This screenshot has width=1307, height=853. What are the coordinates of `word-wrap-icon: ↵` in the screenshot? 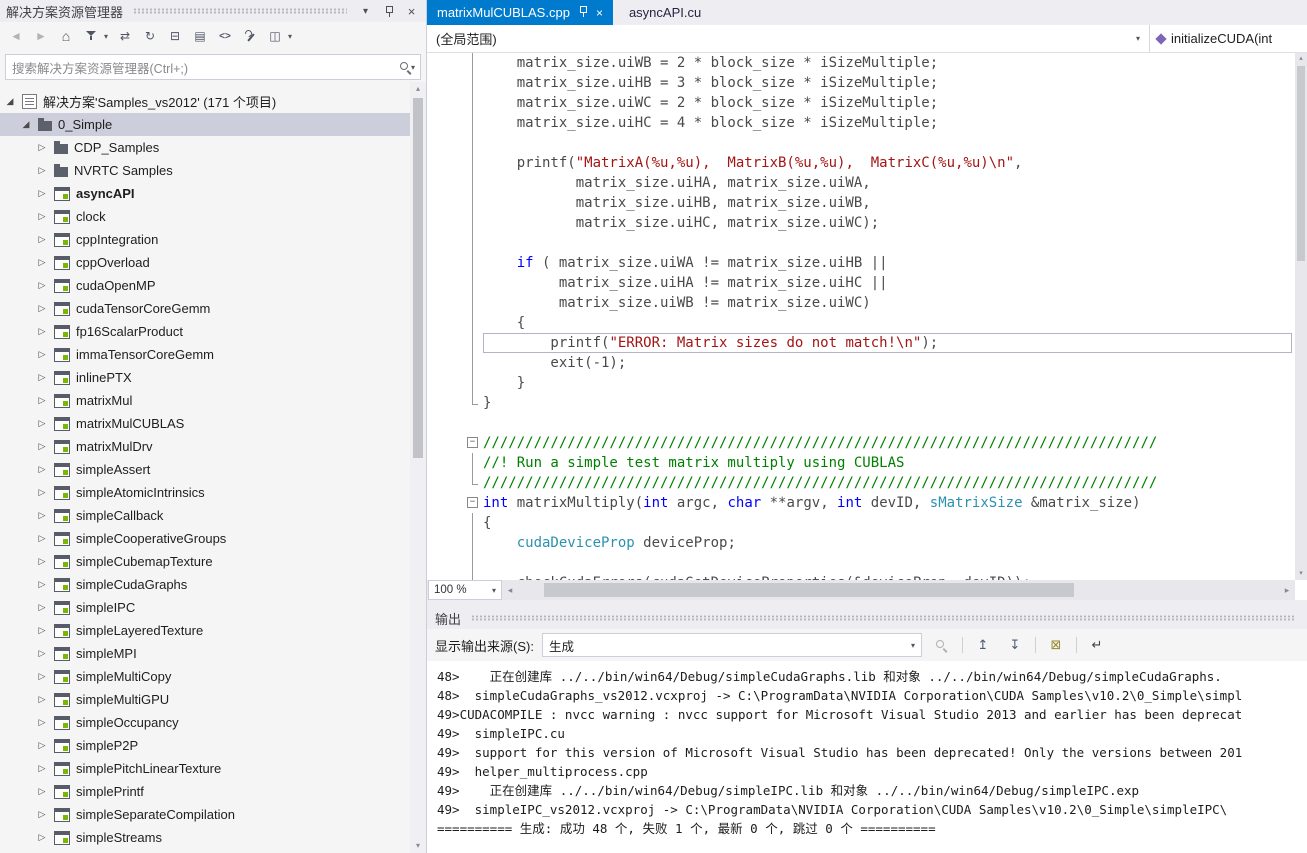 It's located at (1097, 645).